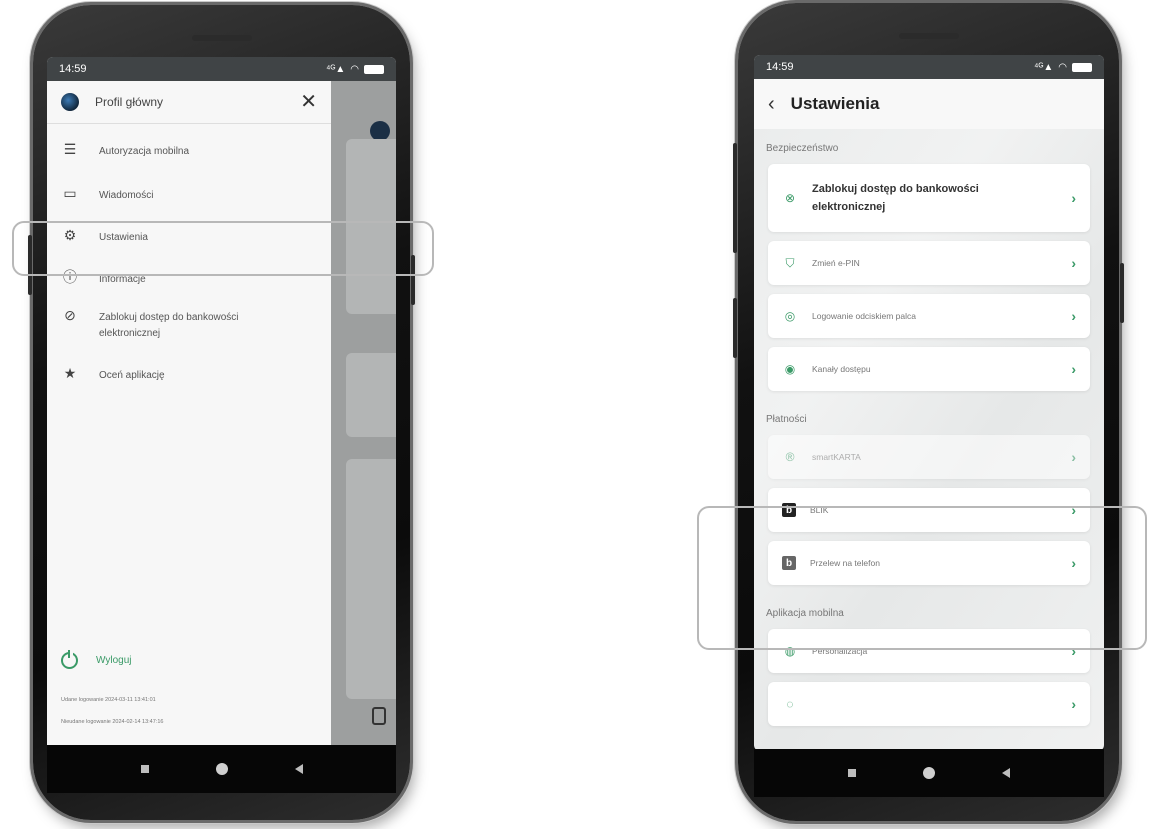  Describe the element at coordinates (786, 419) in the screenshot. I see `section-label-payments: Płatności` at that location.